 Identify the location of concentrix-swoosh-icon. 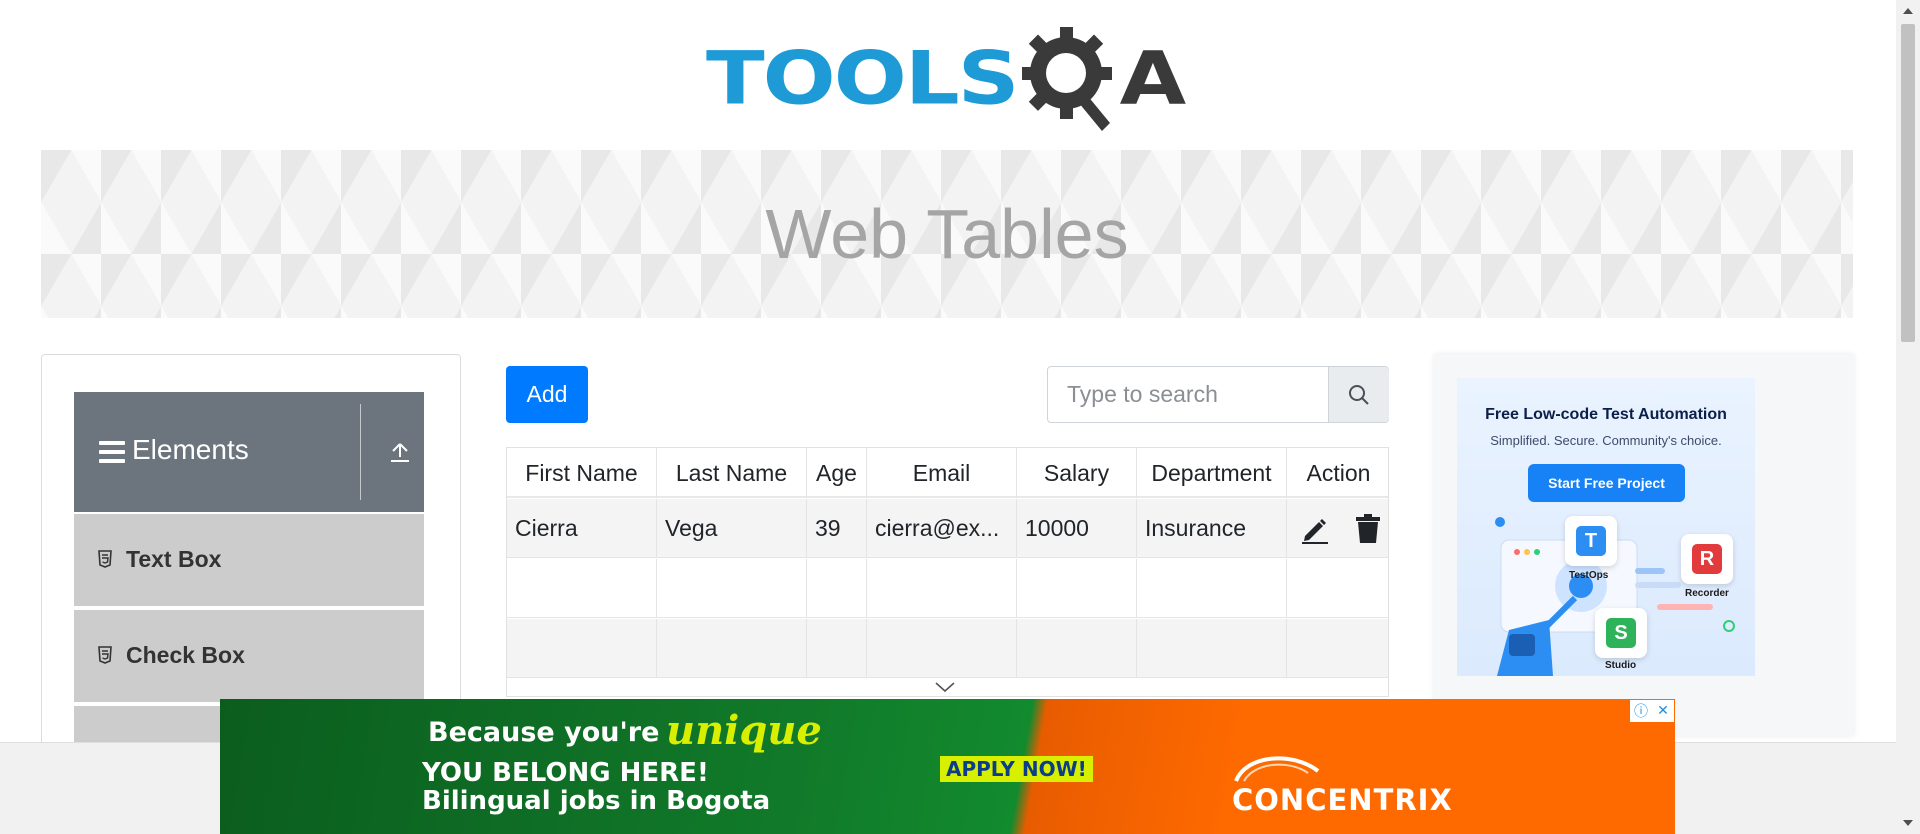
(1277, 769).